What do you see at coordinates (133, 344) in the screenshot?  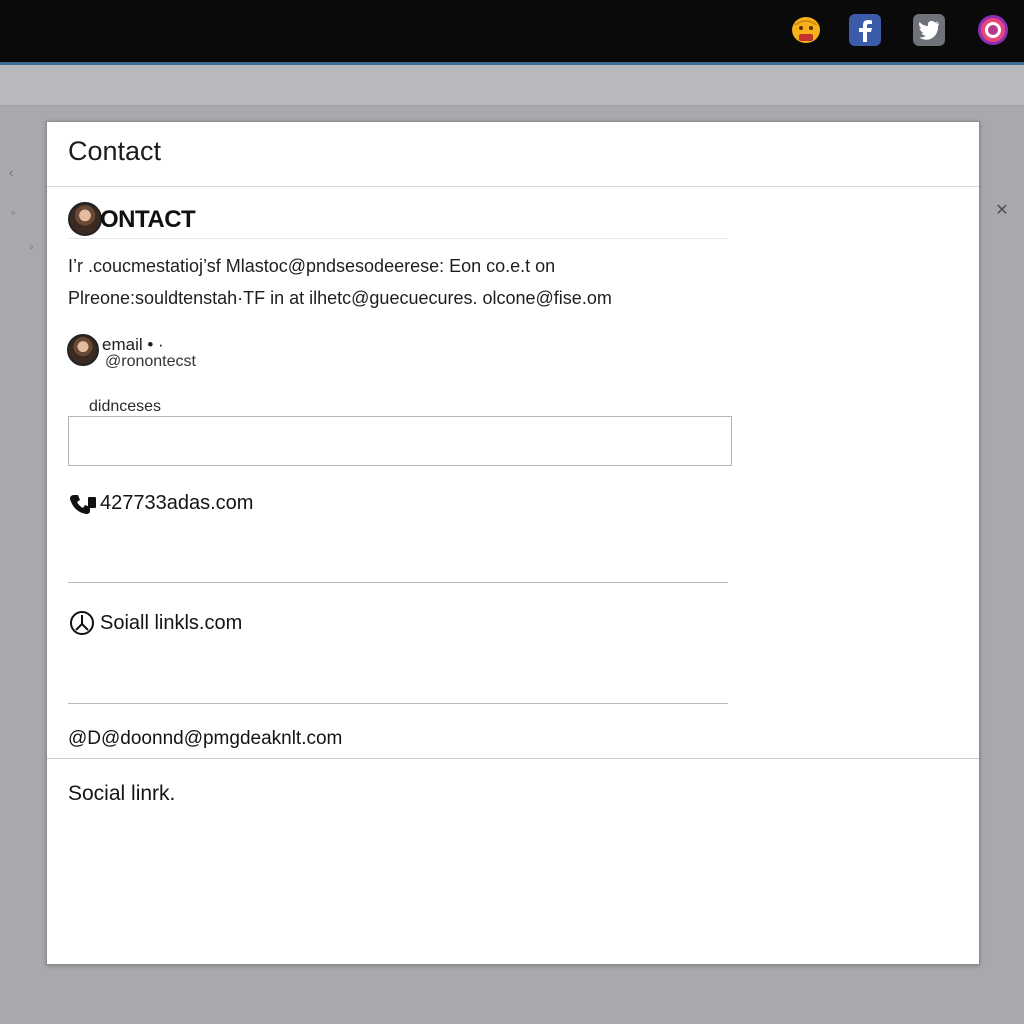 I see `email-label: email • ·` at bounding box center [133, 344].